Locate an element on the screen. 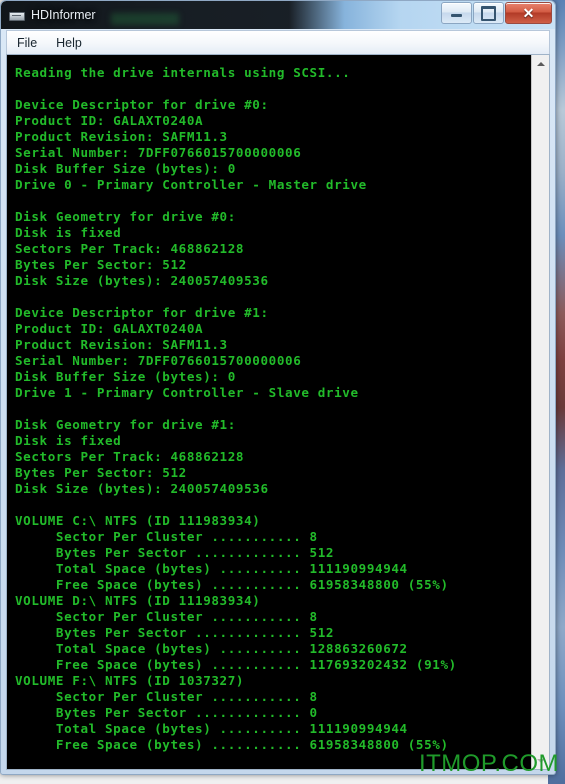 The height and width of the screenshot is (784, 565). minimize-button is located at coordinates (456, 13).